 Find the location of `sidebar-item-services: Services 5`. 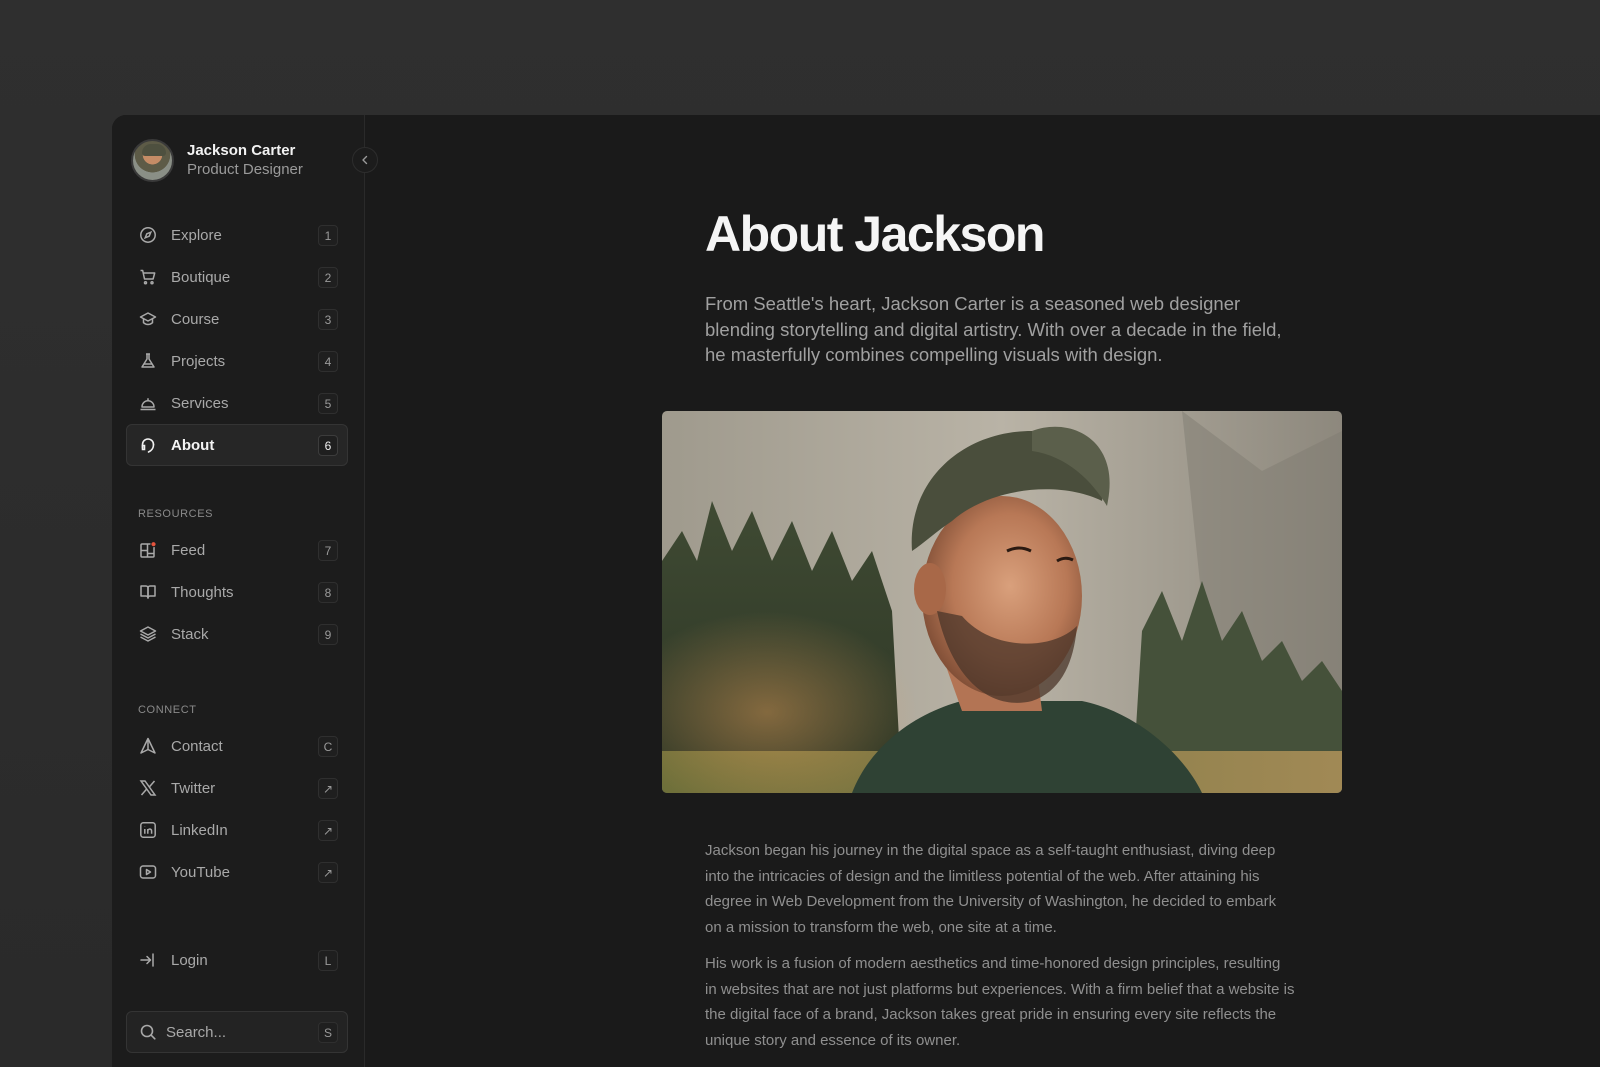

sidebar-item-services: Services 5 is located at coordinates (237, 403).